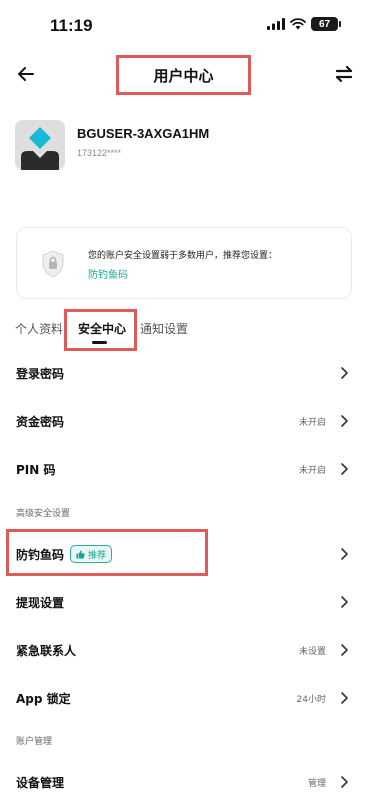 The image size is (368, 800). I want to click on row-label: PIN 码, so click(36, 470).